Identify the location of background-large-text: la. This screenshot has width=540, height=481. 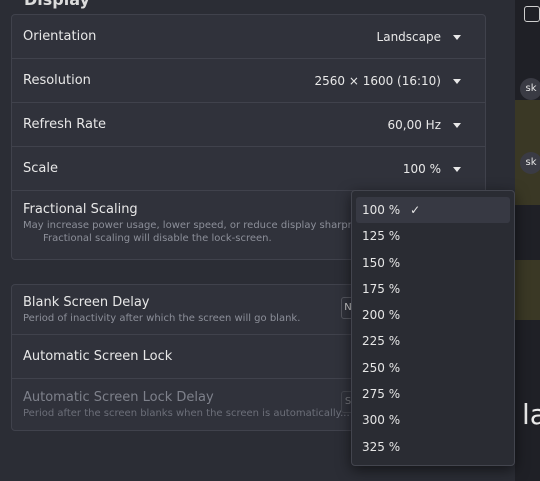
(531, 414).